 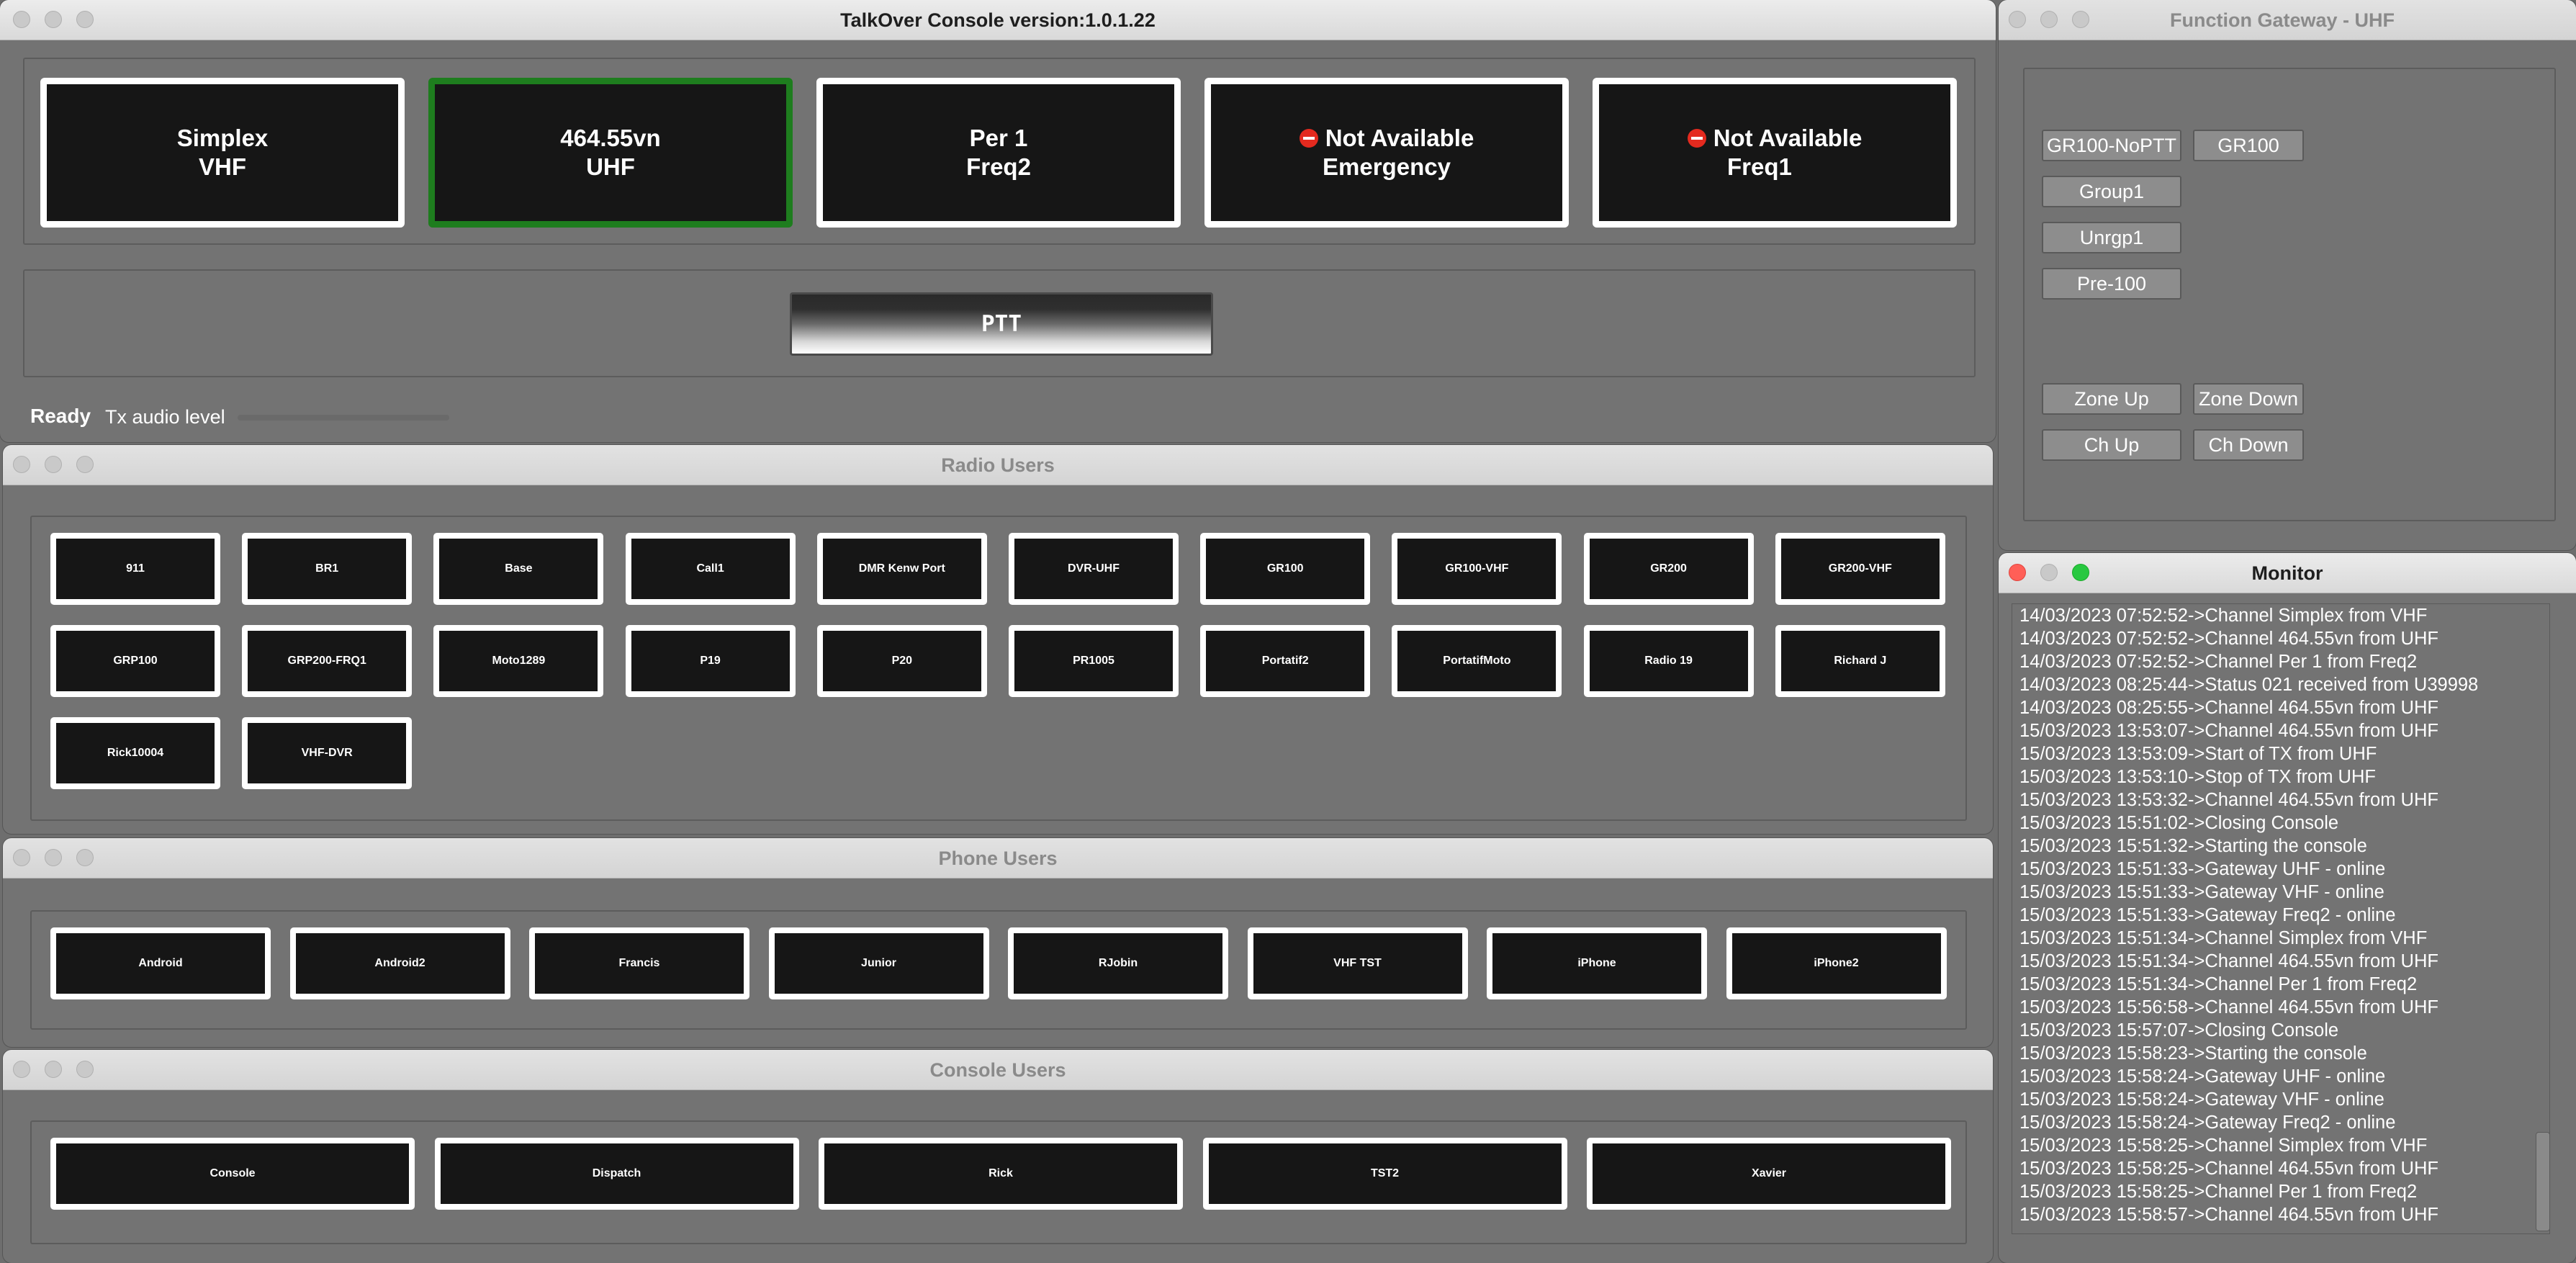 What do you see at coordinates (2248, 145) in the screenshot?
I see `group-button-gr100: GR100` at bounding box center [2248, 145].